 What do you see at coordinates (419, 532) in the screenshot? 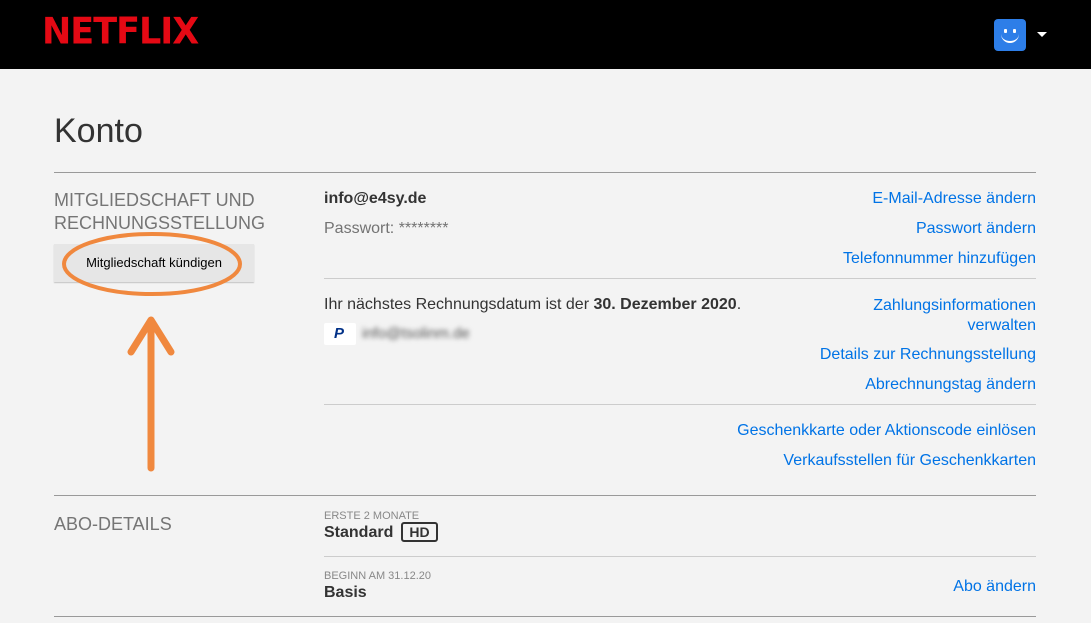
I see `hd-badge: HD` at bounding box center [419, 532].